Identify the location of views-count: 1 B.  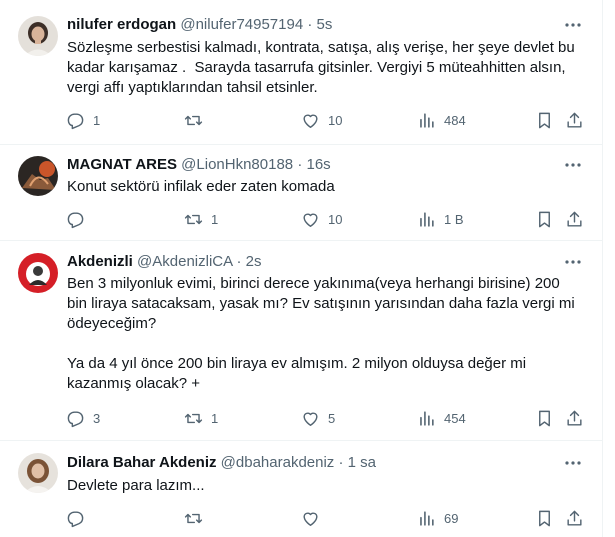
(454, 219).